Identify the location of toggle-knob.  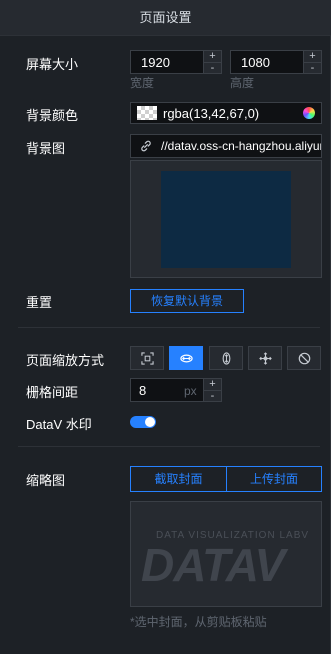
(150, 422).